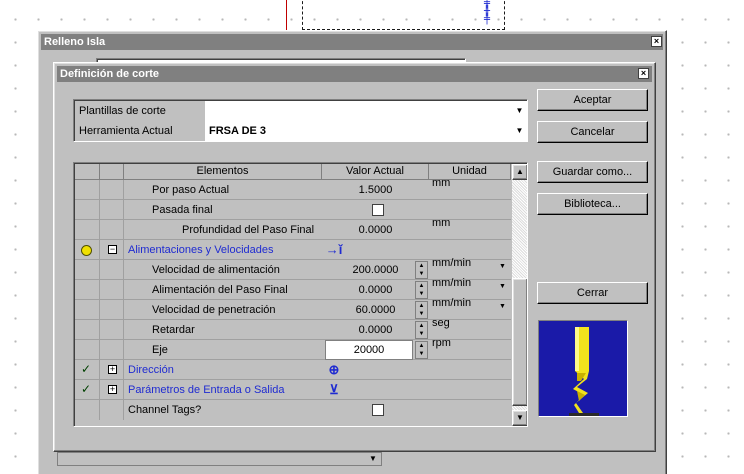  What do you see at coordinates (369, 350) in the screenshot?
I see `spindle-speed-input: 20000` at bounding box center [369, 350].